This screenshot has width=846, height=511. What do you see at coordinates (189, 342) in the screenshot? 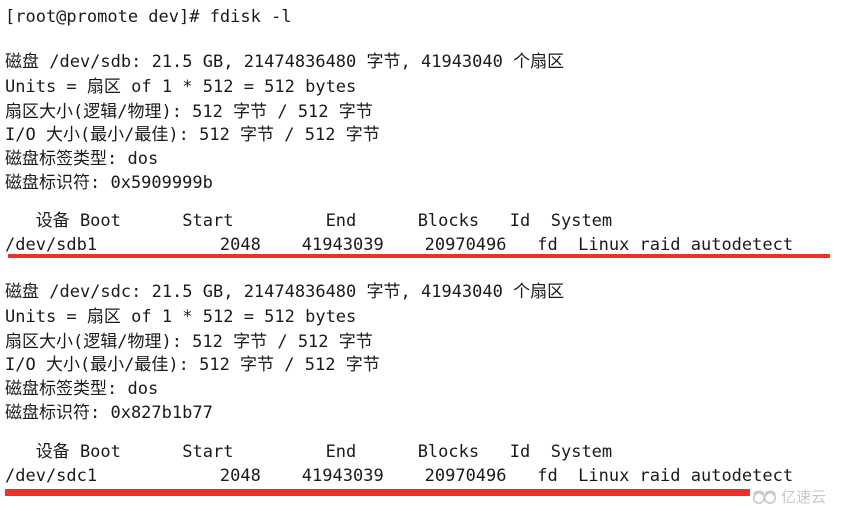
I see `disk-sector-size-sdc: 扇区大小(逻辑/物理): 512 字节 / 512 字节` at bounding box center [189, 342].